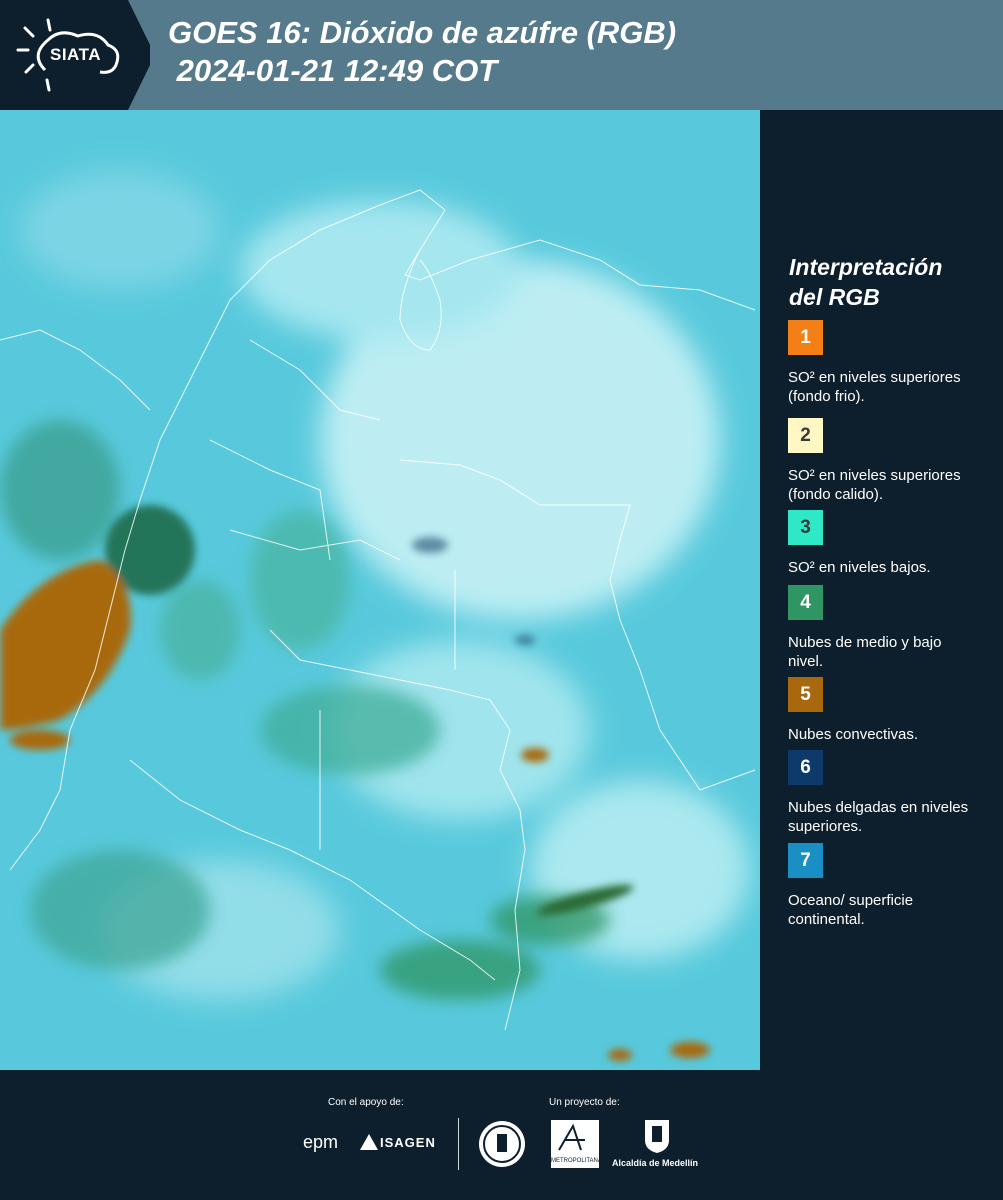 The height and width of the screenshot is (1200, 1003). What do you see at coordinates (584, 1102) in the screenshot?
I see `project-label: Un proyecto de:` at bounding box center [584, 1102].